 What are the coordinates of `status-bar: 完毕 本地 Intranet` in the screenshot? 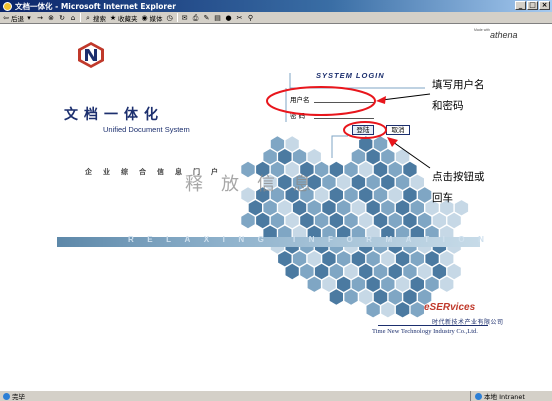 It's located at (276, 395).